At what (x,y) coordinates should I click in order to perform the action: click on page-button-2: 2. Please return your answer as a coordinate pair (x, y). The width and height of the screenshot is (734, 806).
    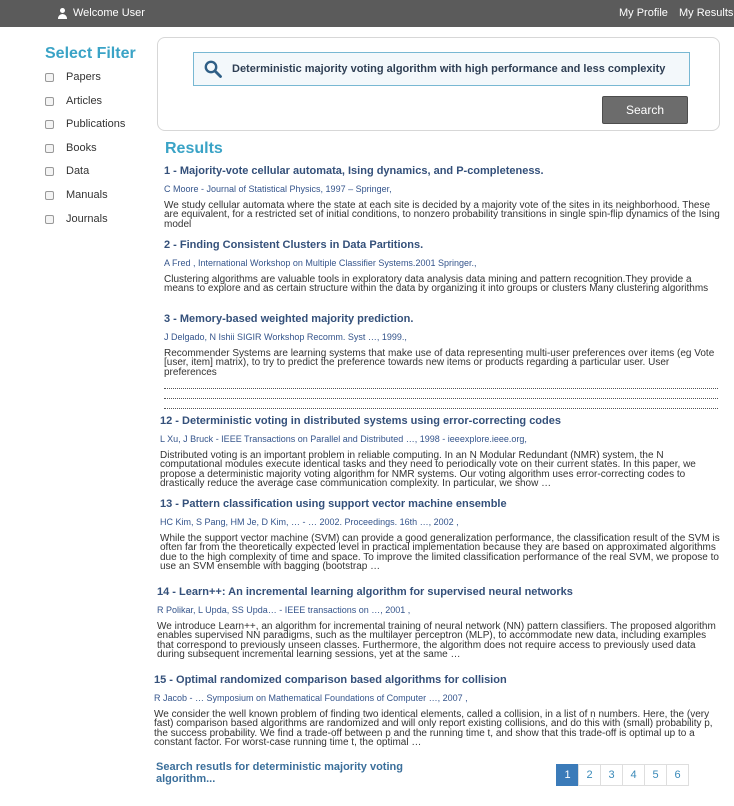
    Looking at the image, I should click on (589, 775).